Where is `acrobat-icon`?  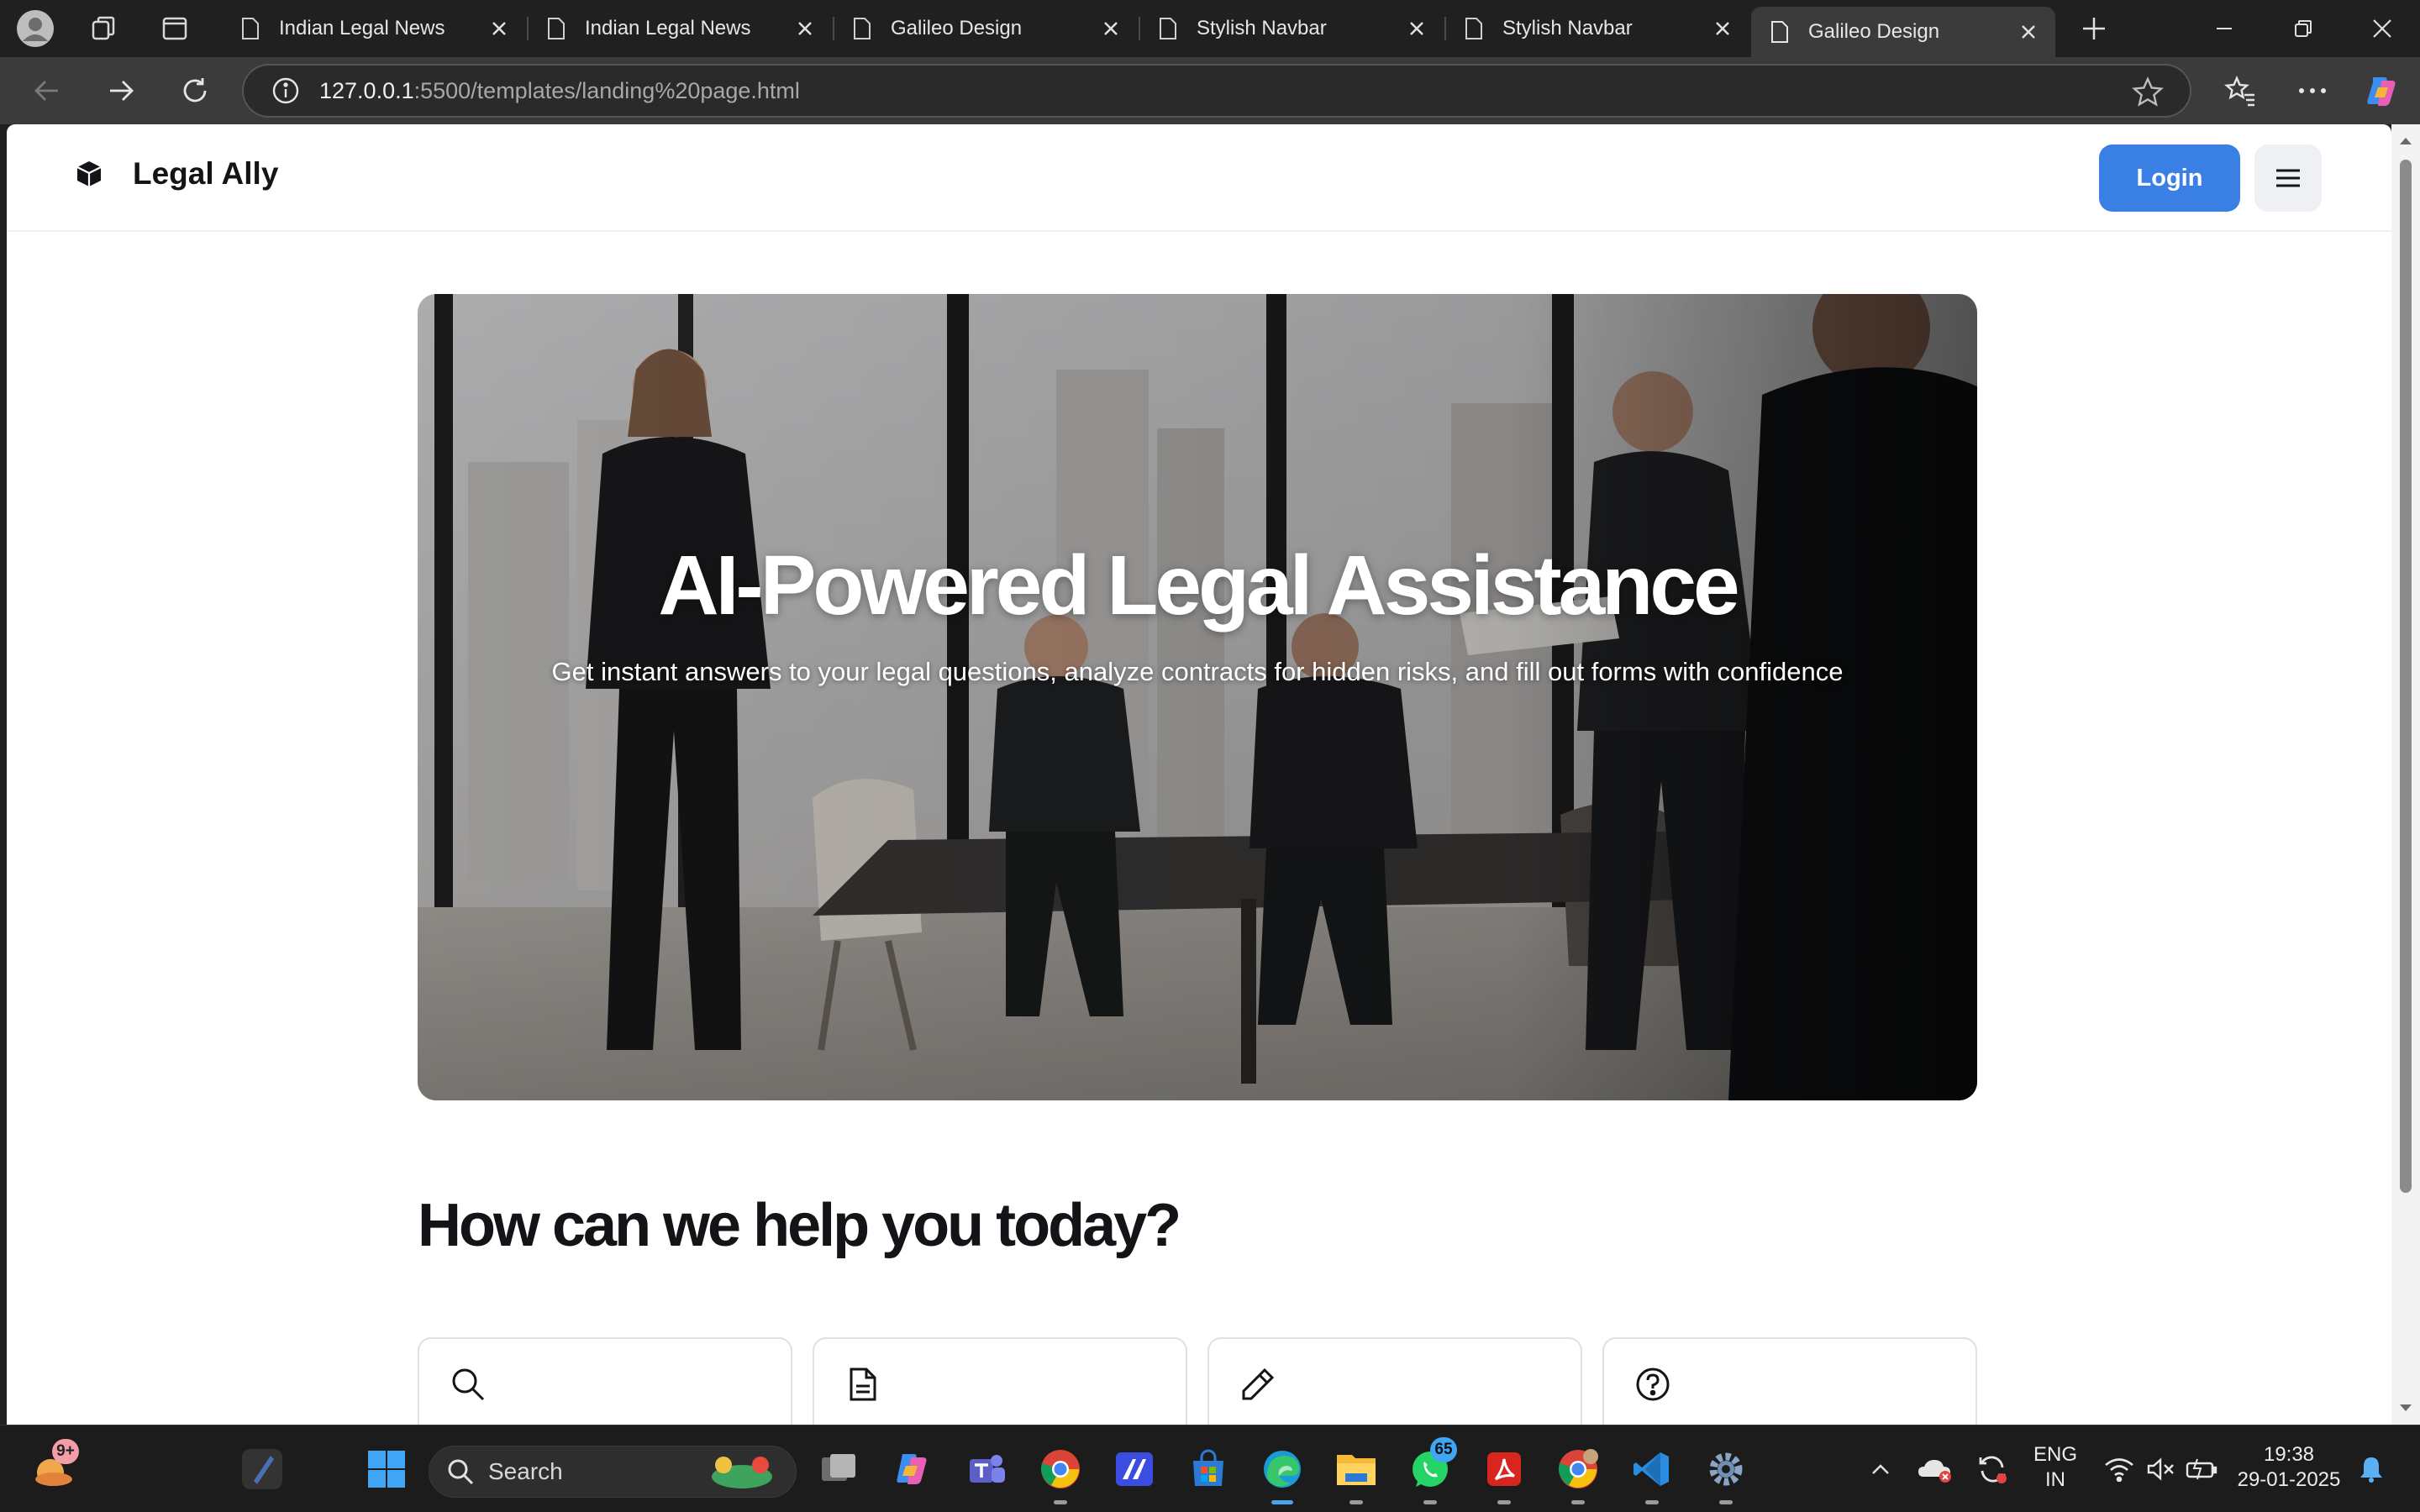
acrobat-icon is located at coordinates (1504, 1475).